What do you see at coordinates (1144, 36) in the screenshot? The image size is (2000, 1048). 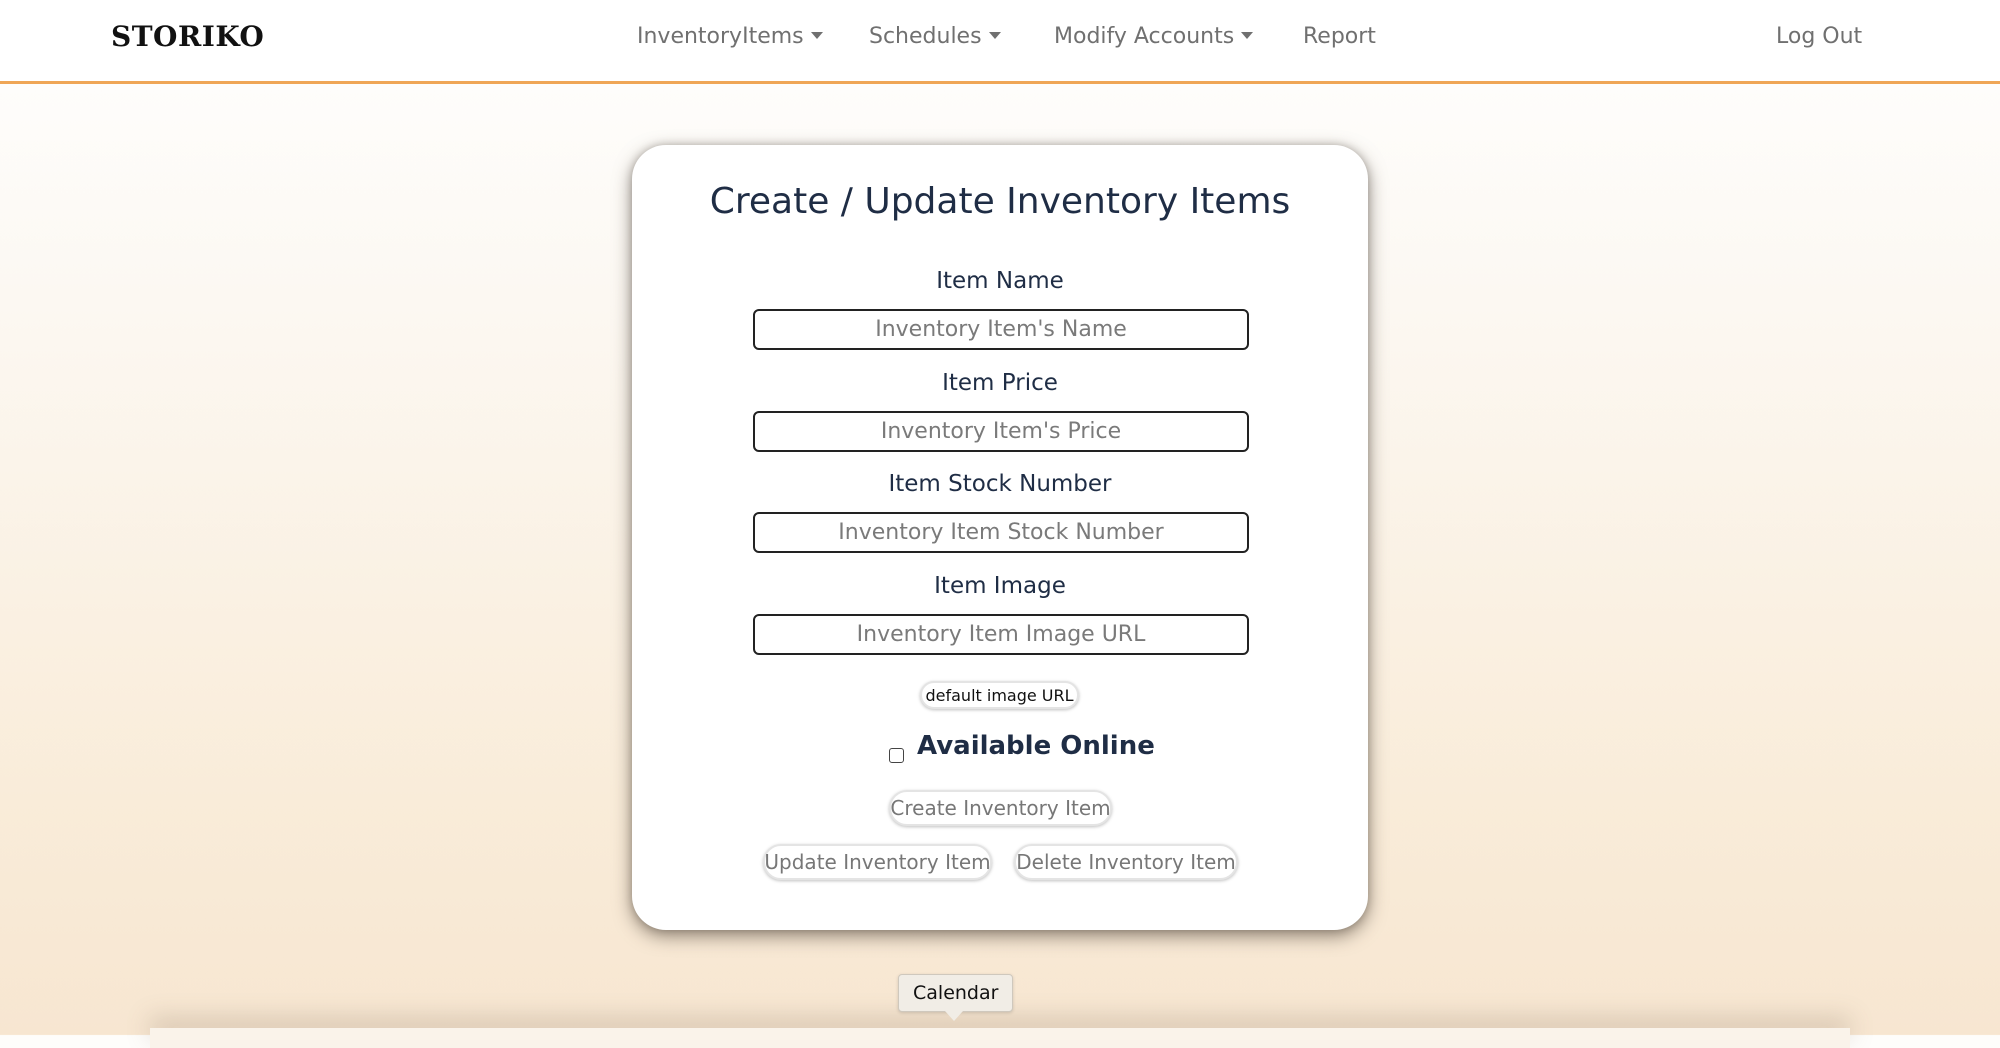 I see `nav-modify-accounts-label: Modify Accounts` at bounding box center [1144, 36].